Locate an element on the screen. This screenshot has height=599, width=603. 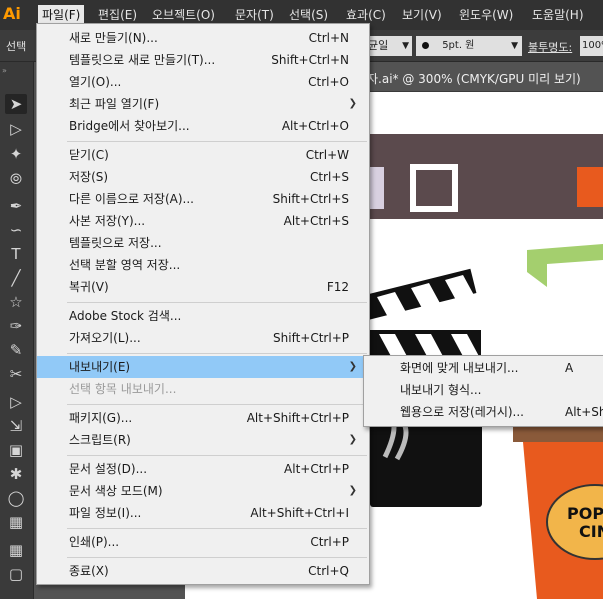
menu-item-shortcut: Ctrl+Q is located at coordinates (328, 571).